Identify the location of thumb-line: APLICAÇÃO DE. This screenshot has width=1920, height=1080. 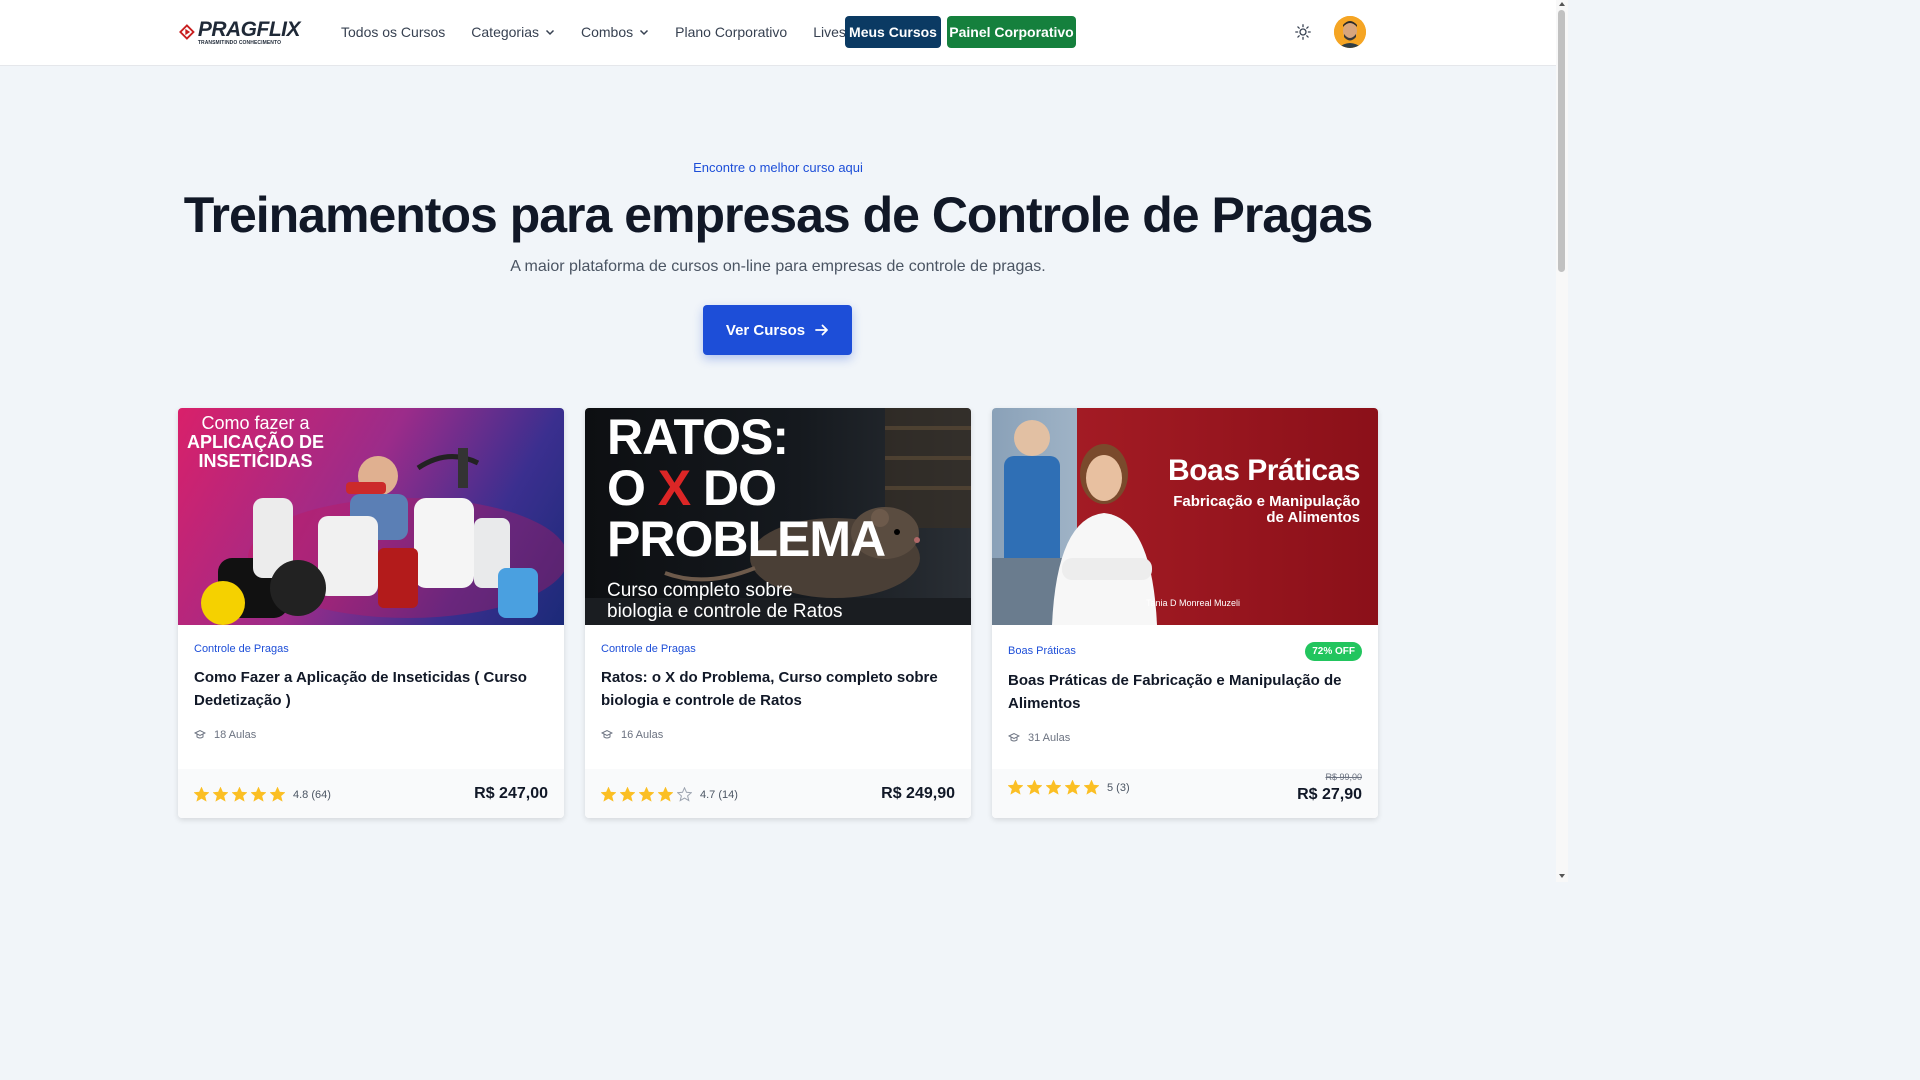
(255, 442).